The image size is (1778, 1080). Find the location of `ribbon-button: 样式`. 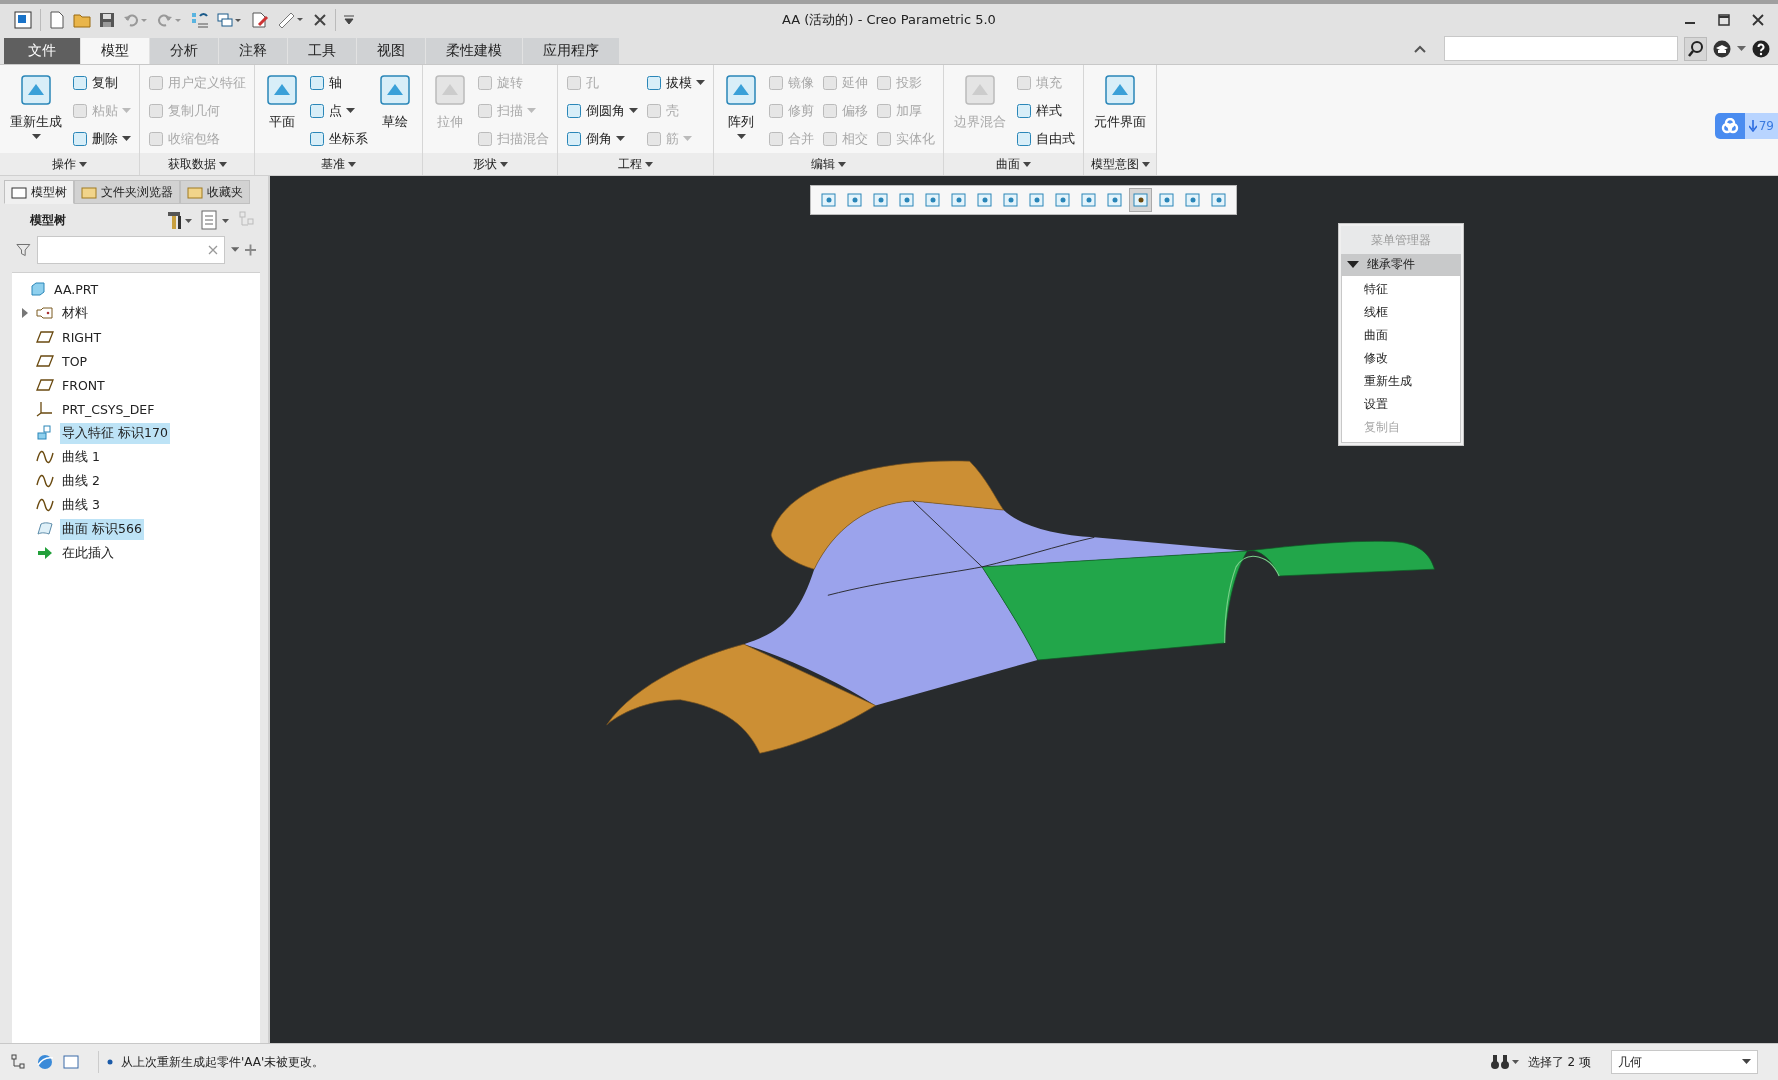

ribbon-button: 样式 is located at coordinates (1045, 111).